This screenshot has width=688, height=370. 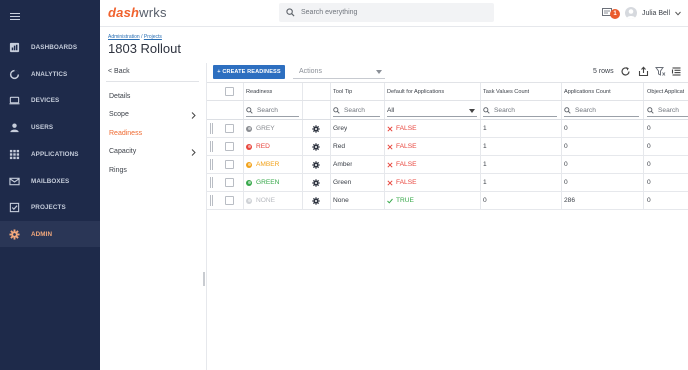 I want to click on nav-item-analytics: ANALYTICS, so click(x=50, y=74).